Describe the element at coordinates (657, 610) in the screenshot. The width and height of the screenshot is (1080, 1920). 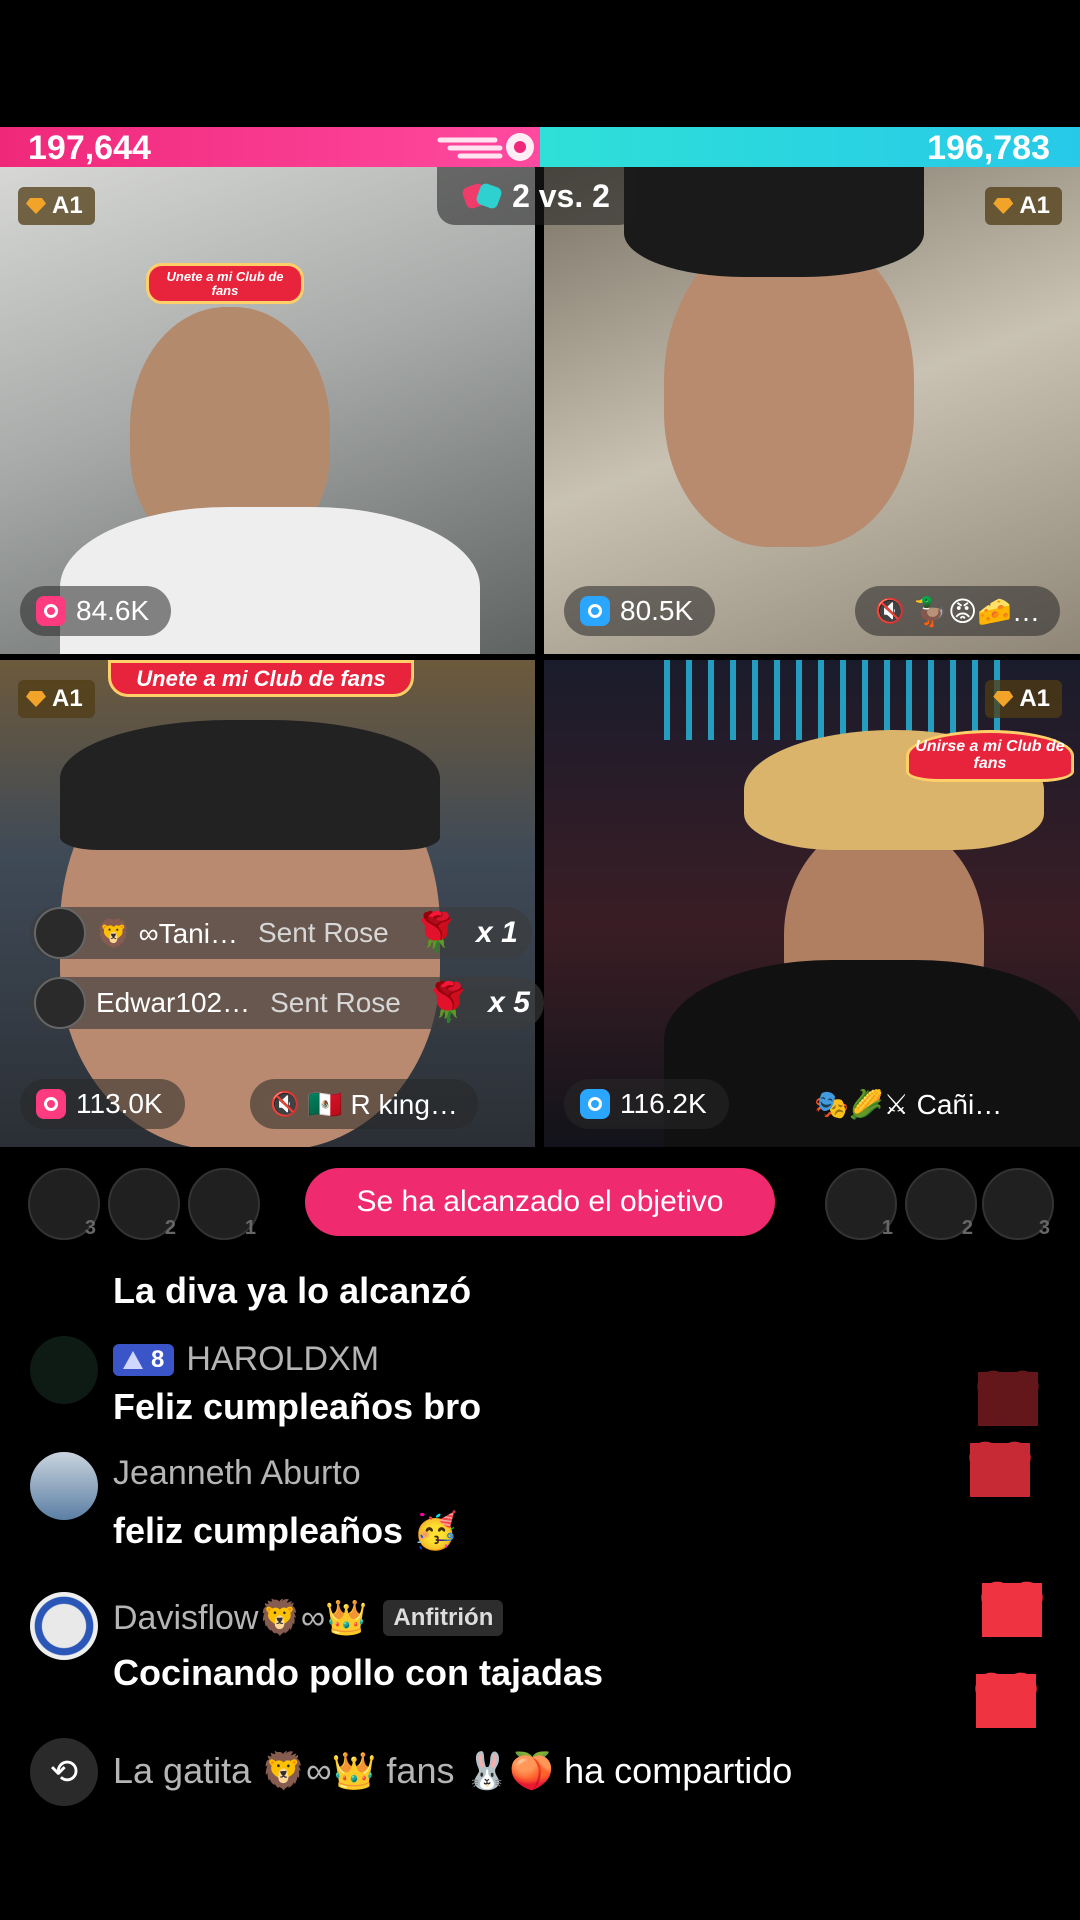
I see `viewer-count-value: 80.5K` at that location.